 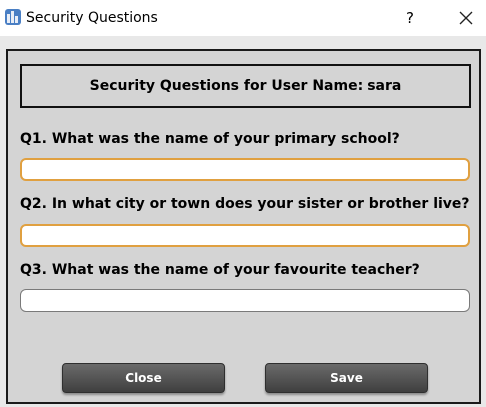 What do you see at coordinates (13, 17) in the screenshot?
I see `app-icon` at bounding box center [13, 17].